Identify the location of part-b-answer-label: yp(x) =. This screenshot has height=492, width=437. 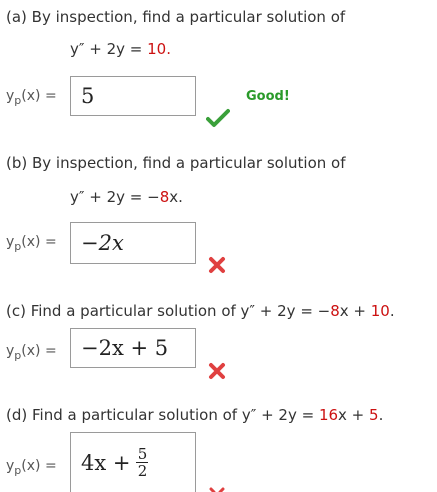
(31, 243).